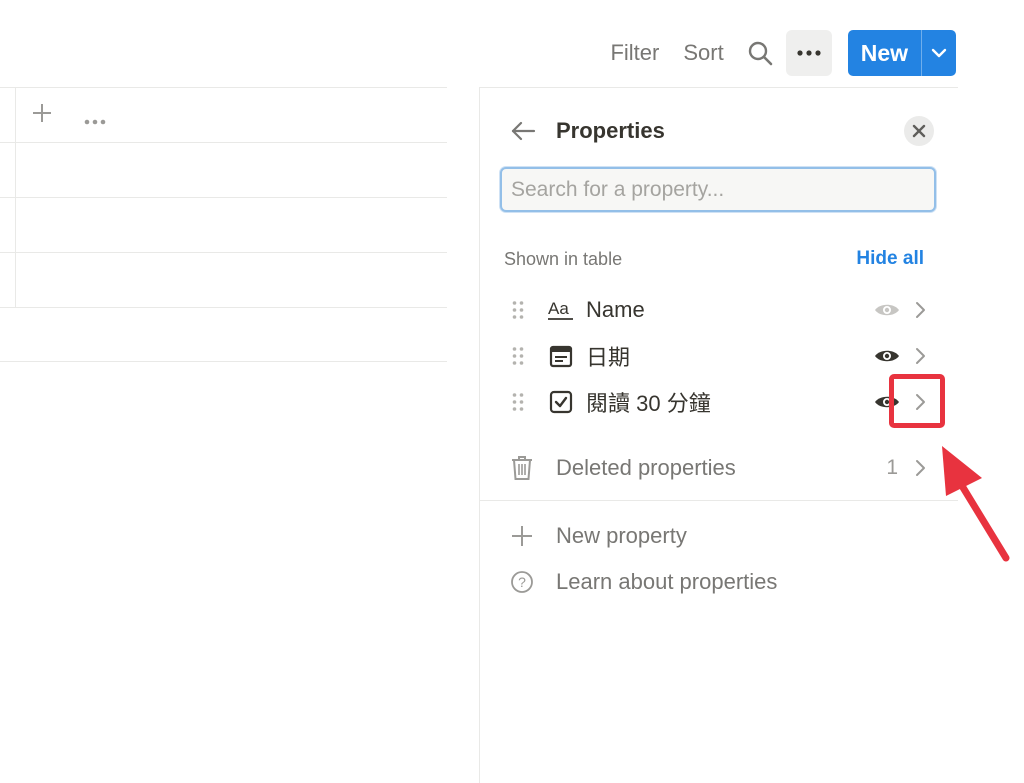  What do you see at coordinates (563, 258) in the screenshot?
I see `section-title: Shown in table` at bounding box center [563, 258].